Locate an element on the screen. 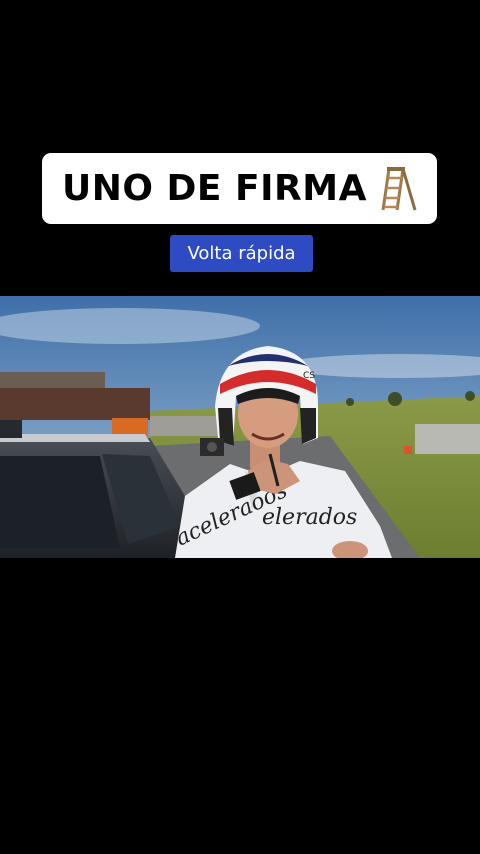  helmet-text: CS is located at coordinates (309, 376).